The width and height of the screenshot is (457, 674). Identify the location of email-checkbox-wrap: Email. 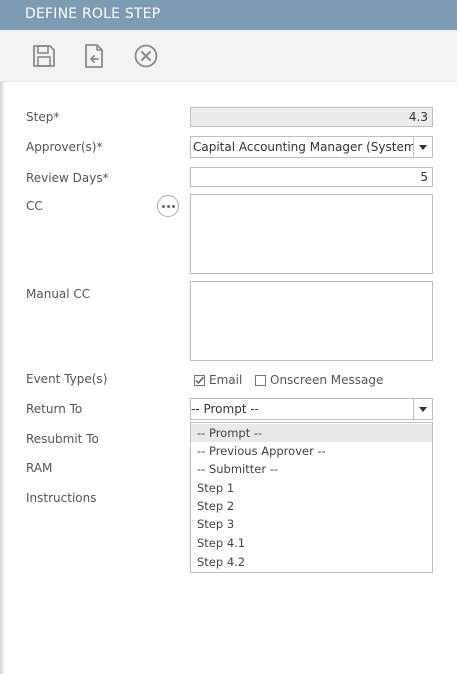
(218, 380).